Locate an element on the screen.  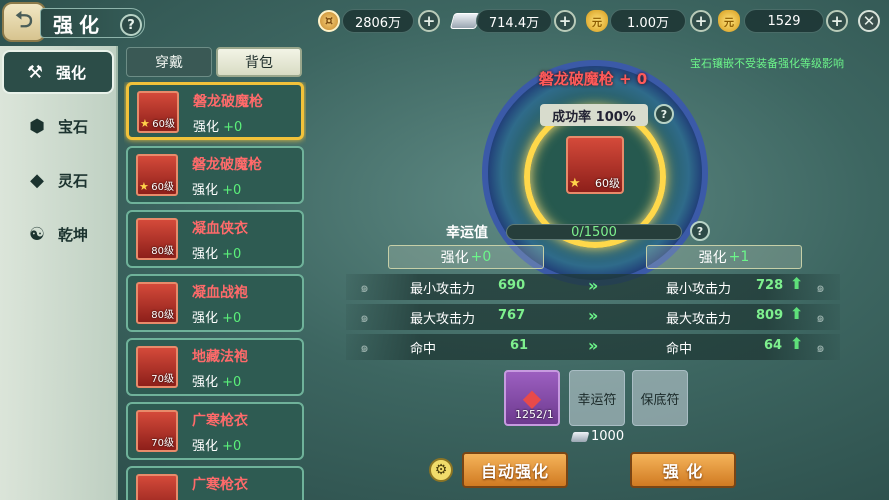
sidebar-item-enhance: ⚒ 强化 is located at coordinates (58, 72).